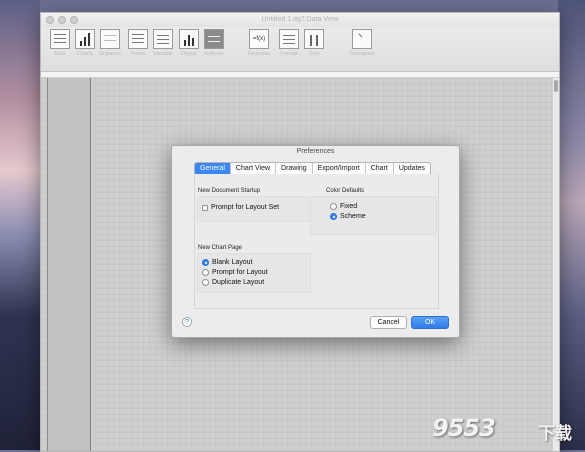 This screenshot has height=452, width=585. What do you see at coordinates (464, 428) in the screenshot?
I see `watermark-logo: 9553` at bounding box center [464, 428].